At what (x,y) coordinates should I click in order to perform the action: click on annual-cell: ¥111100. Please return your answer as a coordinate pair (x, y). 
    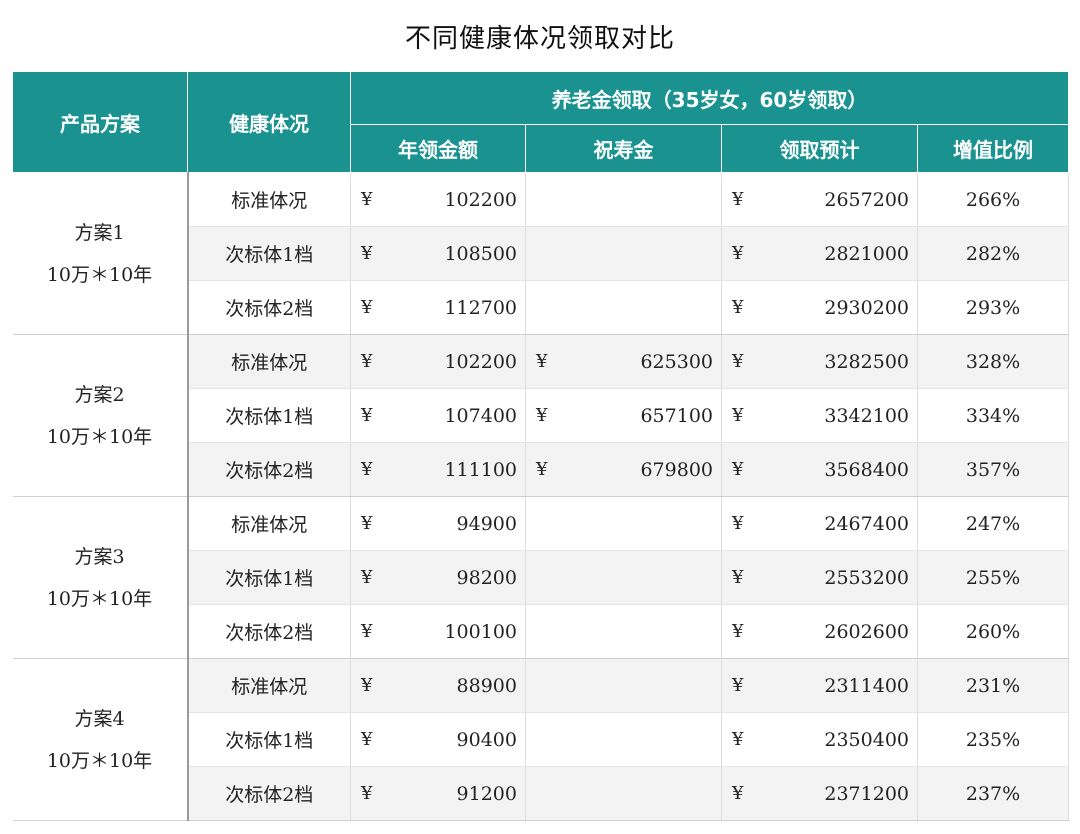
    Looking at the image, I should click on (438, 469).